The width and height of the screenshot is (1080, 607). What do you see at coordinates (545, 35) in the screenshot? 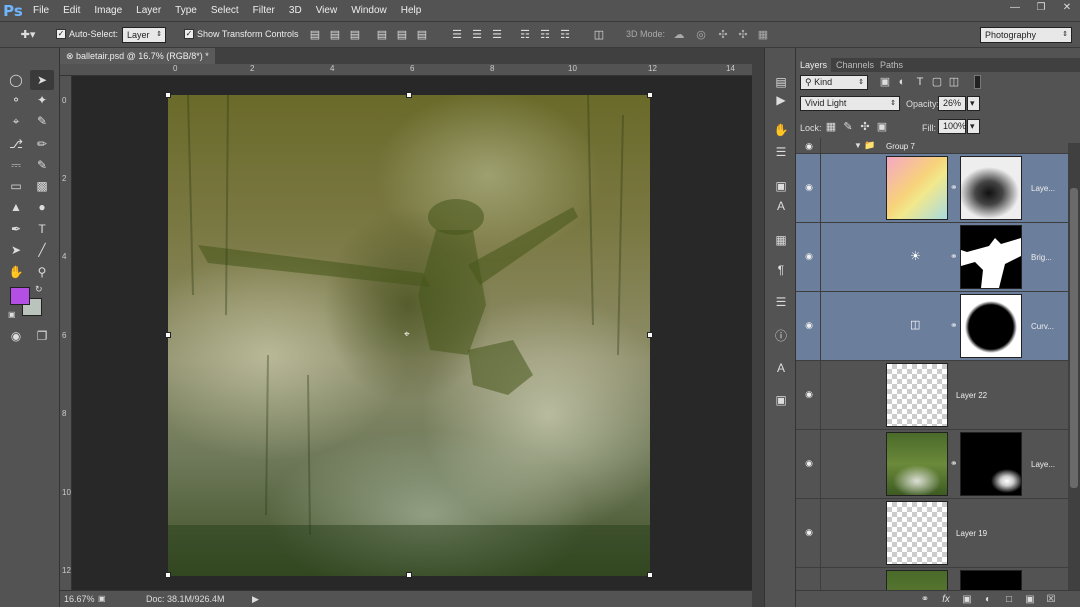
I see `distribute-hcenter-icon: ☶` at bounding box center [545, 35].